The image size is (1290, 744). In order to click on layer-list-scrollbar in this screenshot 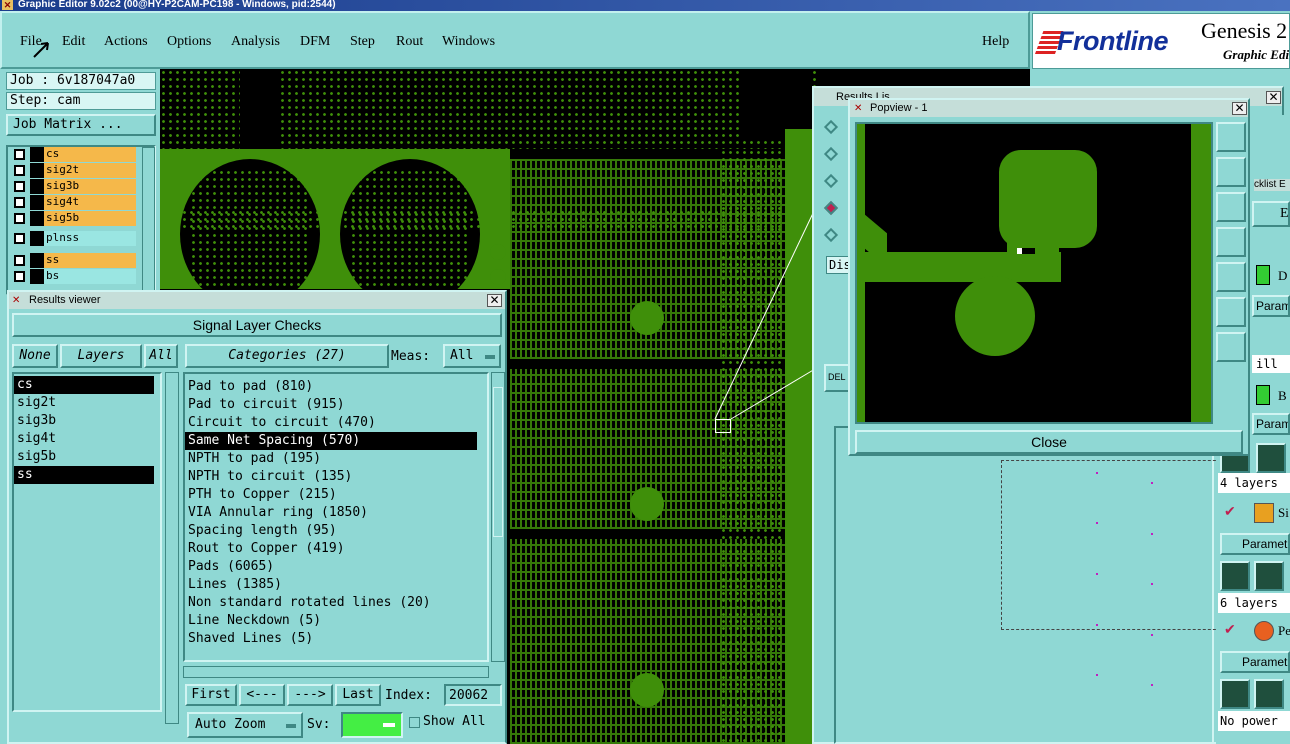, I will do `click(148, 220)`.